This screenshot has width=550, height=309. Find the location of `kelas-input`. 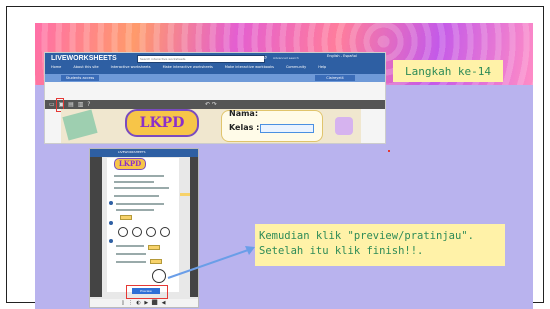

kelas-input is located at coordinates (287, 128).